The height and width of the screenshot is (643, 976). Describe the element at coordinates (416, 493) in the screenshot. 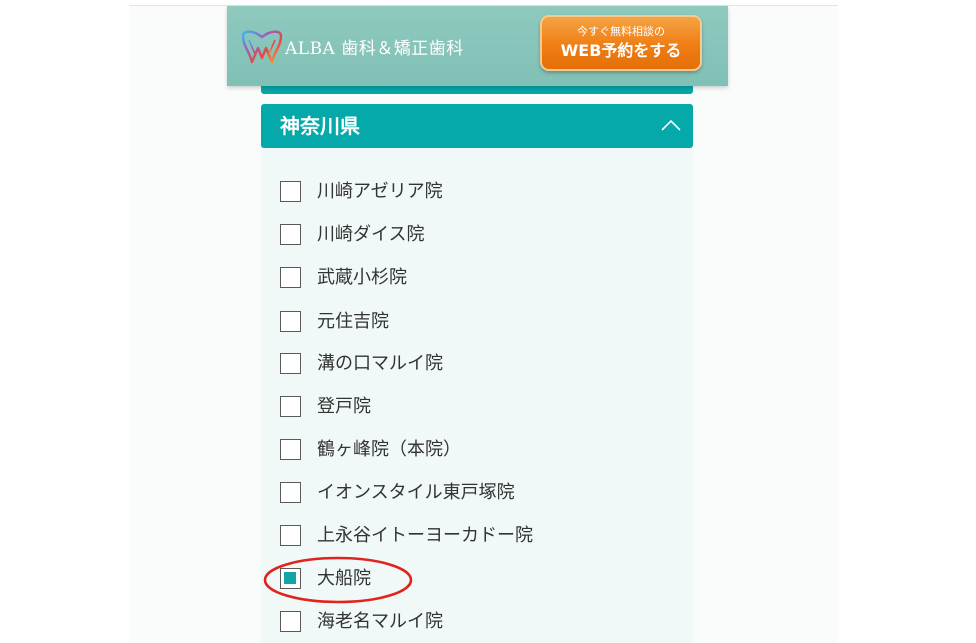

I see `clinic-label: イオンスタイル東戸塚院` at that location.